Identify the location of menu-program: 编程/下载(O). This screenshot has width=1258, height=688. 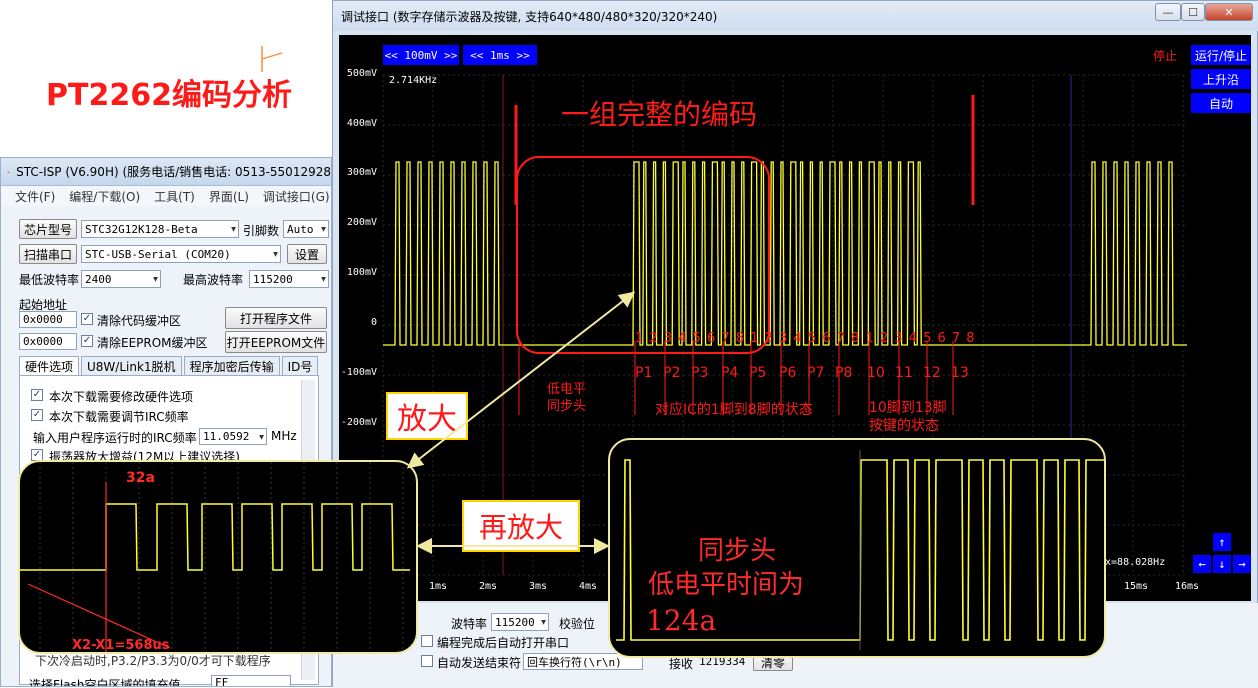
(104, 196).